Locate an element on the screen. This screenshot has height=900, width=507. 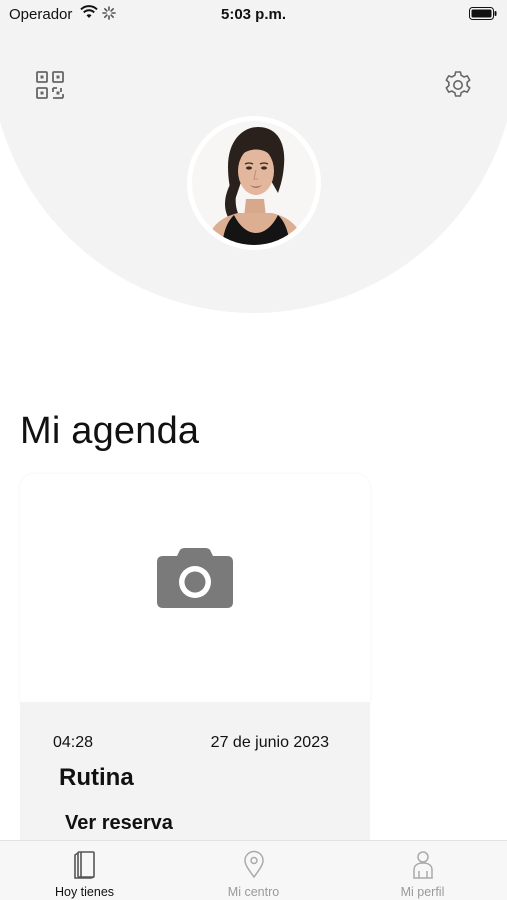
tab-bar: Hoy tienes Mi centro Mi perfil is located at coordinates (253, 870).